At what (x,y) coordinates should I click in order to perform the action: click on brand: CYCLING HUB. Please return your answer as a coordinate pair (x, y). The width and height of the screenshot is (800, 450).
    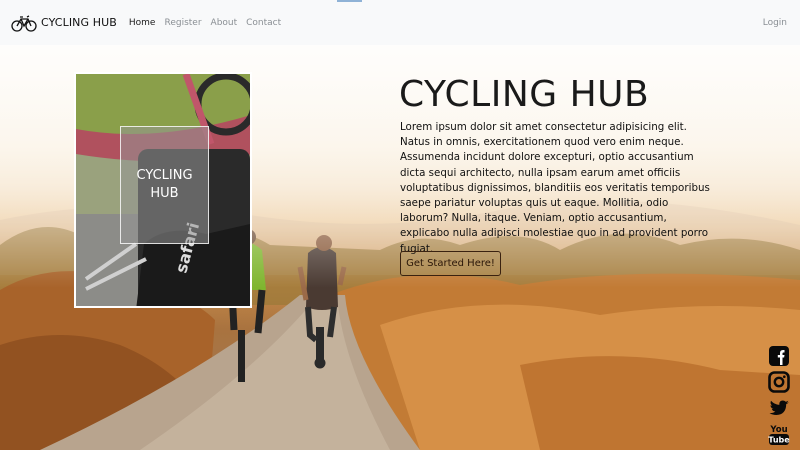
    Looking at the image, I should click on (64, 23).